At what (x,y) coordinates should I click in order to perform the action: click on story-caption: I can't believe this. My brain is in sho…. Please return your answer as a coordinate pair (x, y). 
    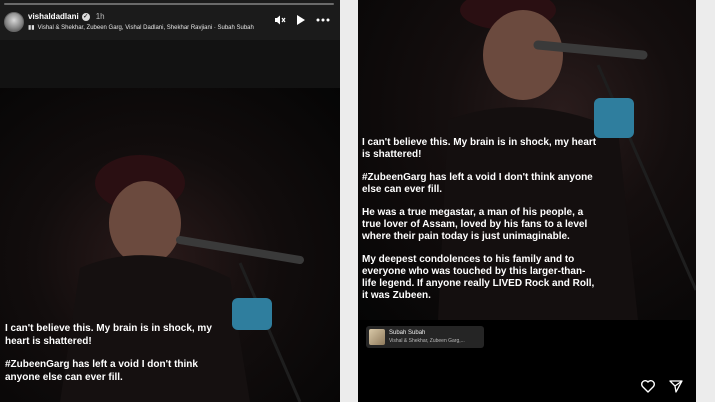
    Looking at the image, I should click on (120, 358).